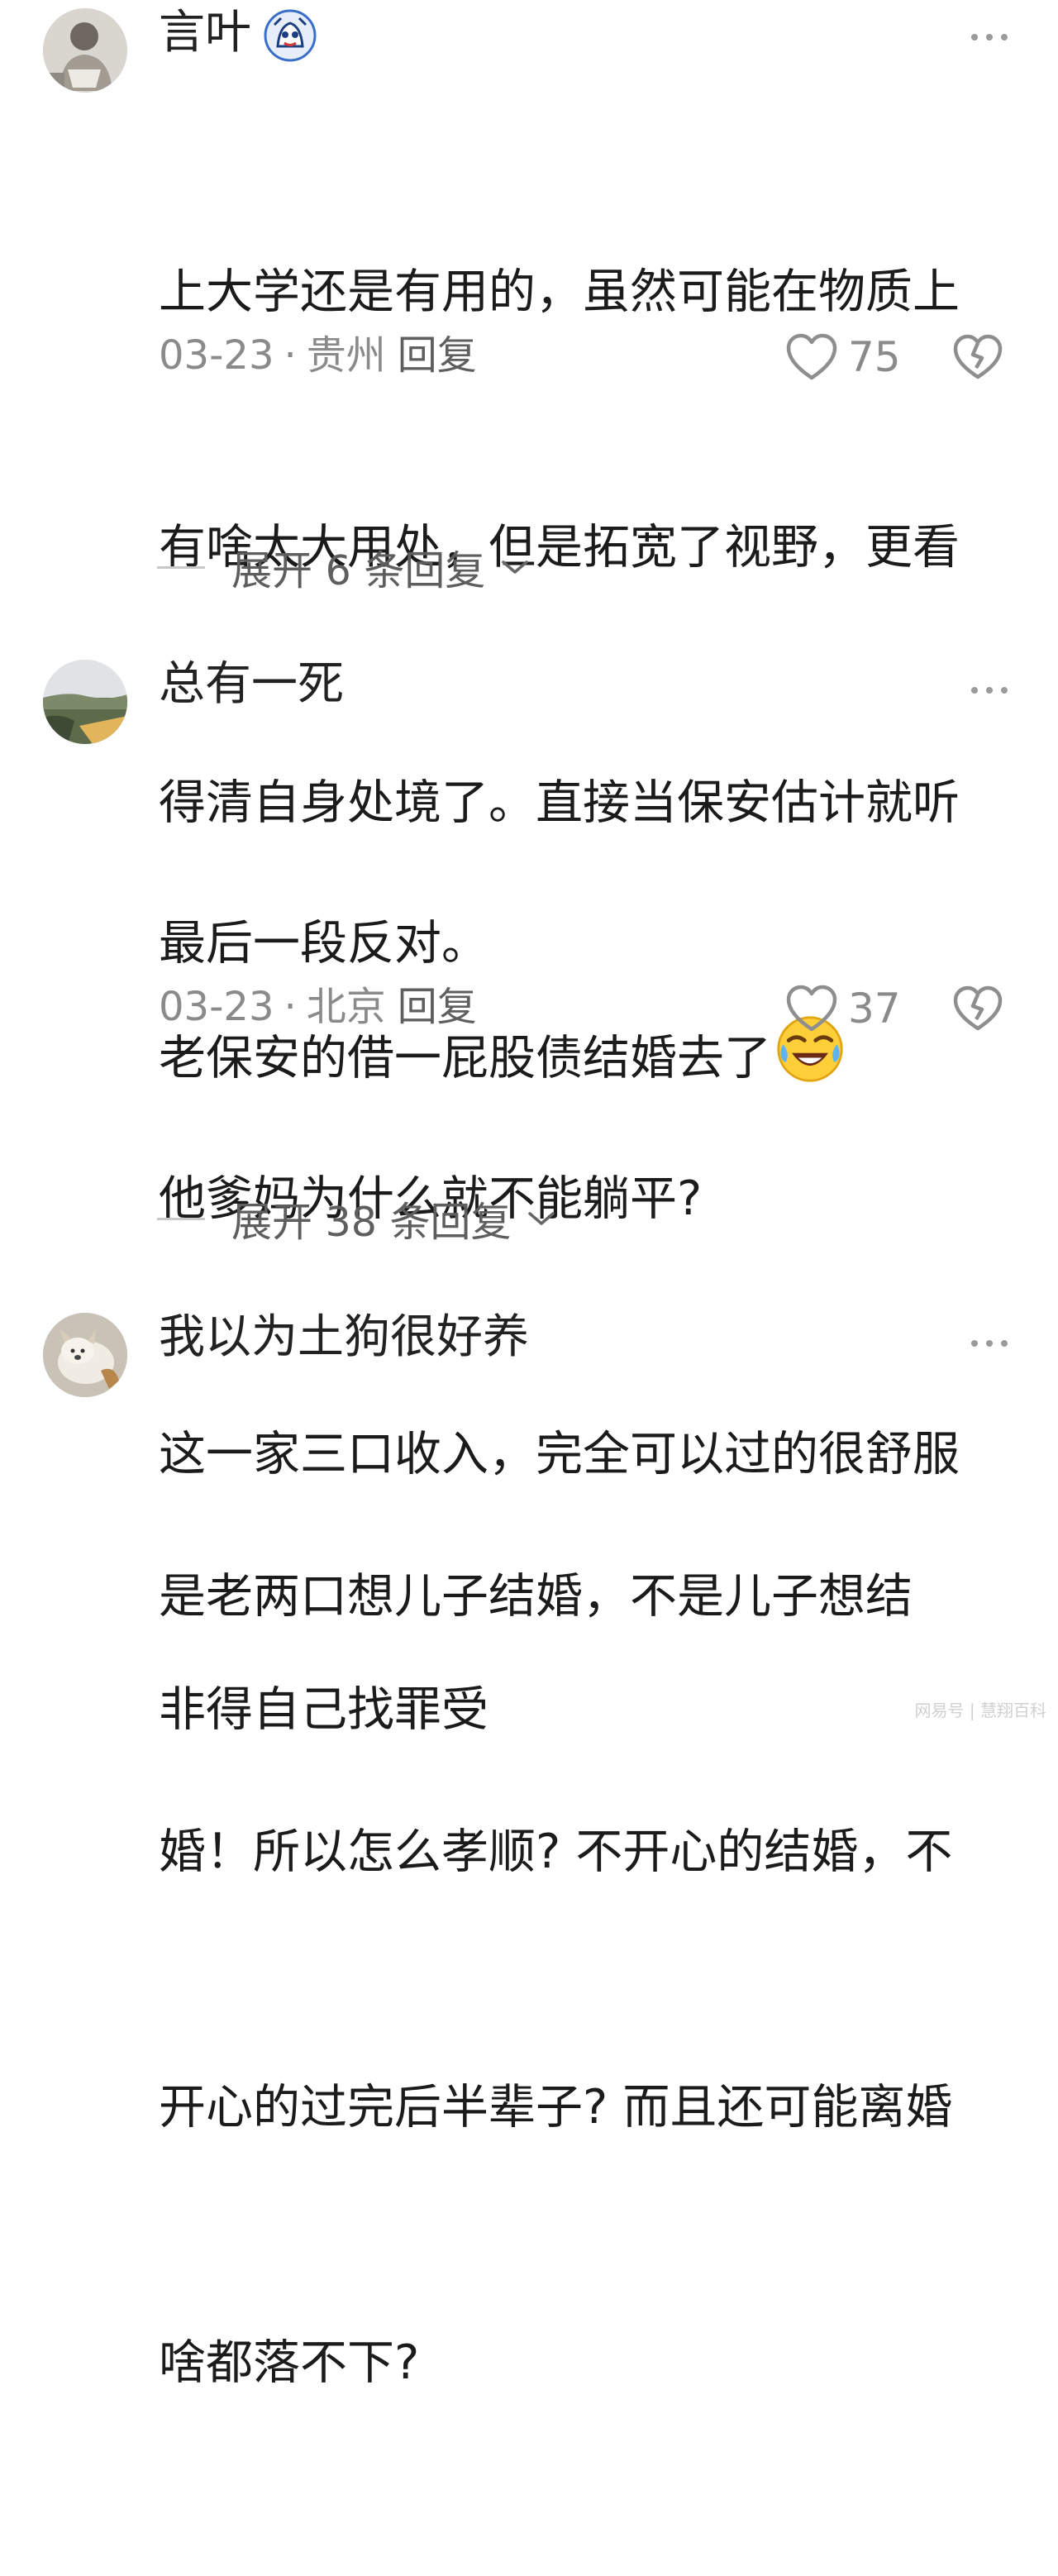  Describe the element at coordinates (843, 1008) in the screenshot. I see `like-button: 37` at that location.